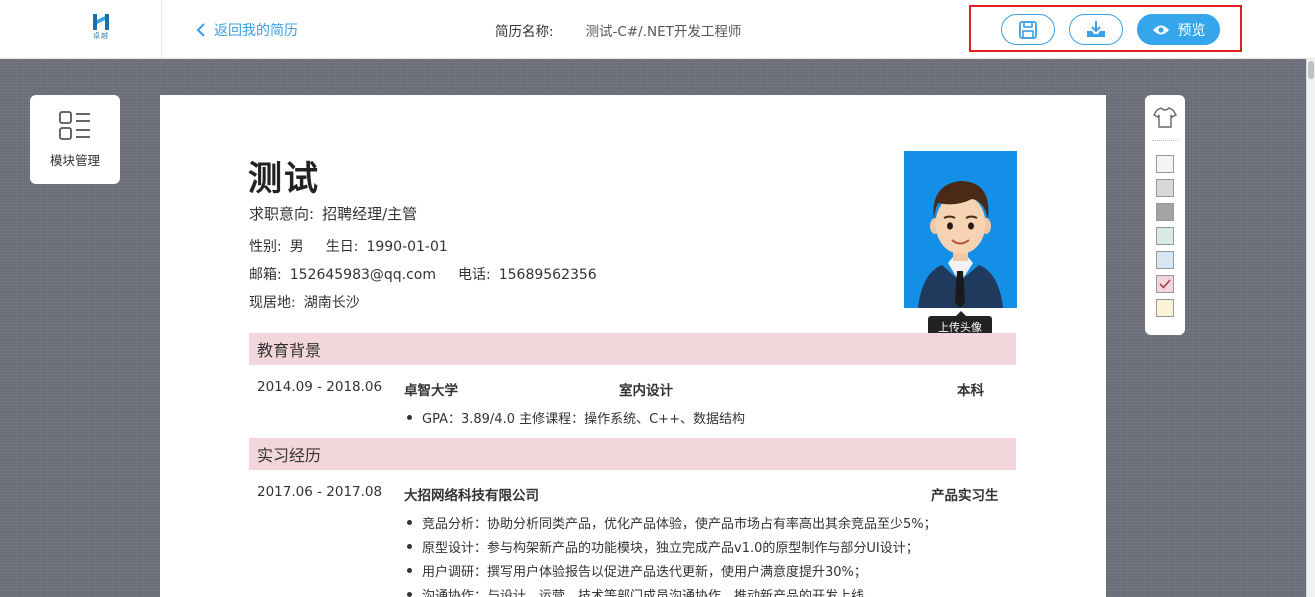 The image size is (1315, 597). Describe the element at coordinates (960, 244) in the screenshot. I see `avatar-illustration` at that location.